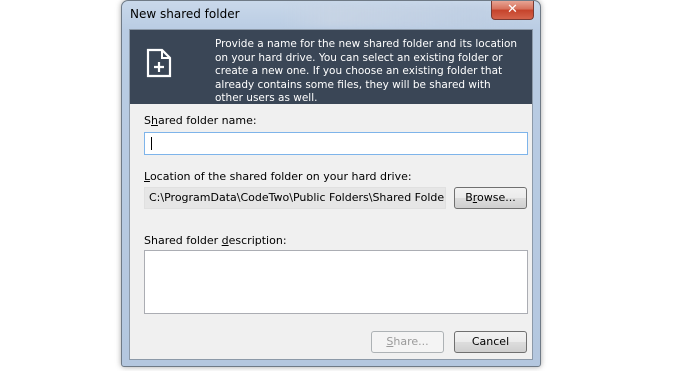  What do you see at coordinates (147, 120) in the screenshot?
I see `label-text: S` at bounding box center [147, 120].